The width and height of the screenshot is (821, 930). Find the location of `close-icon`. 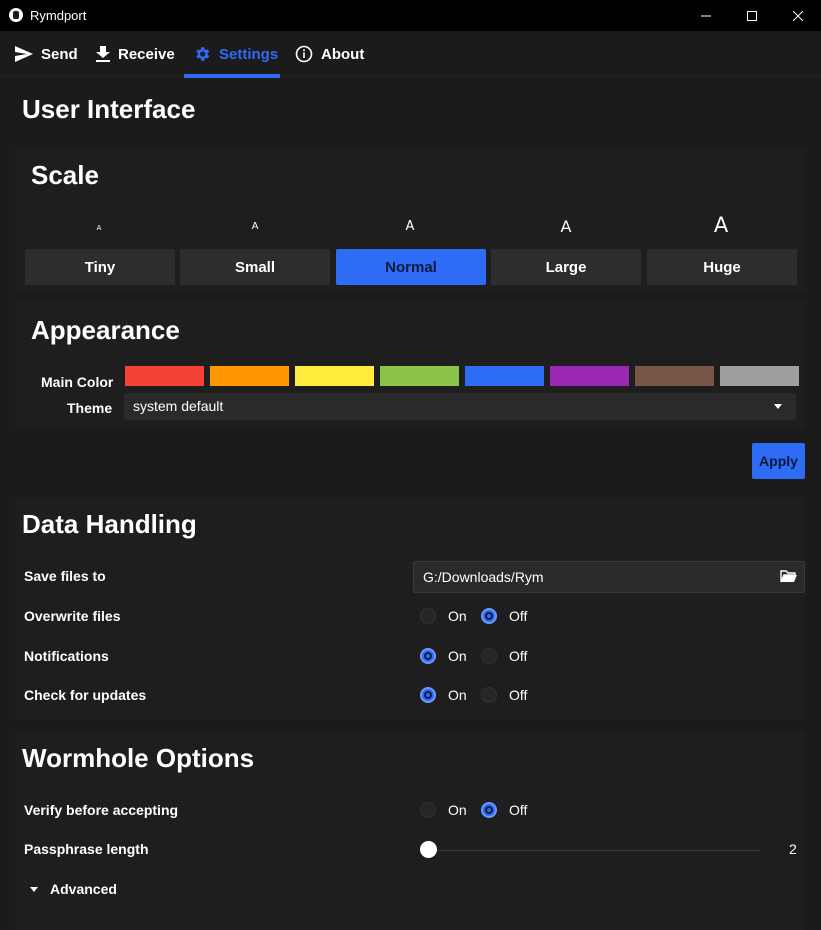

close-icon is located at coordinates (798, 15).